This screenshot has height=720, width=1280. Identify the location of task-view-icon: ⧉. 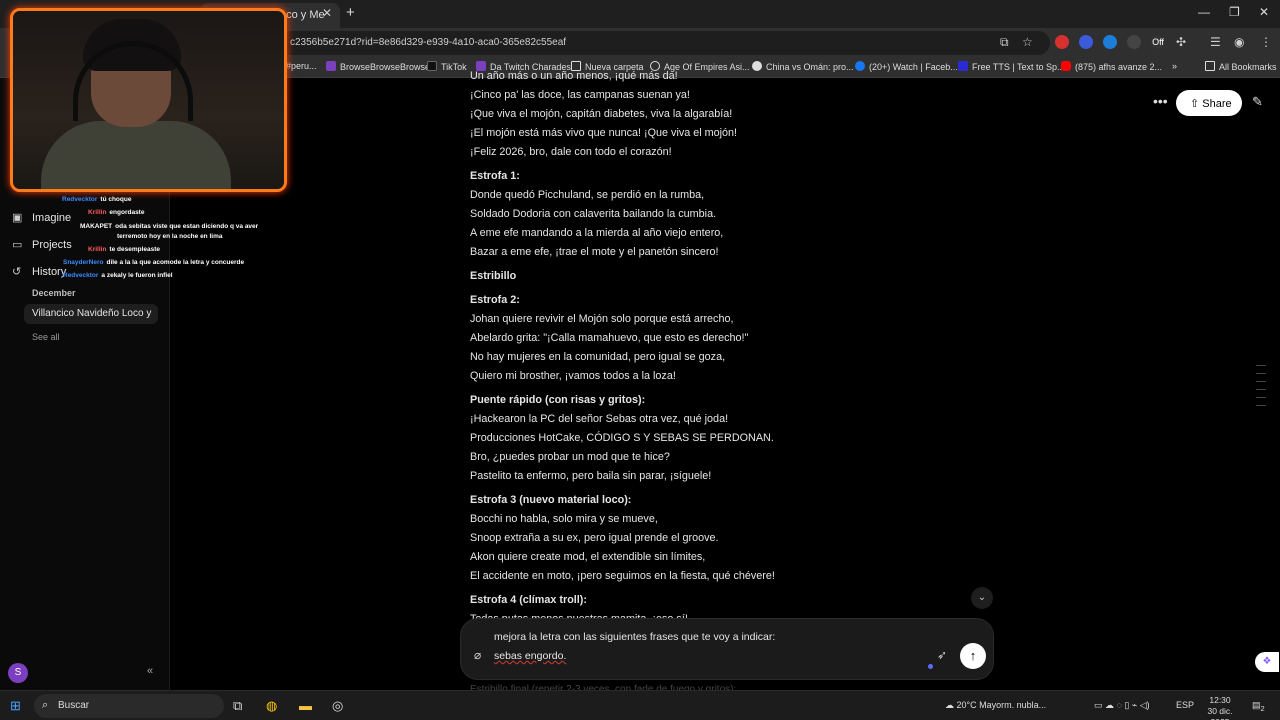
(237, 706).